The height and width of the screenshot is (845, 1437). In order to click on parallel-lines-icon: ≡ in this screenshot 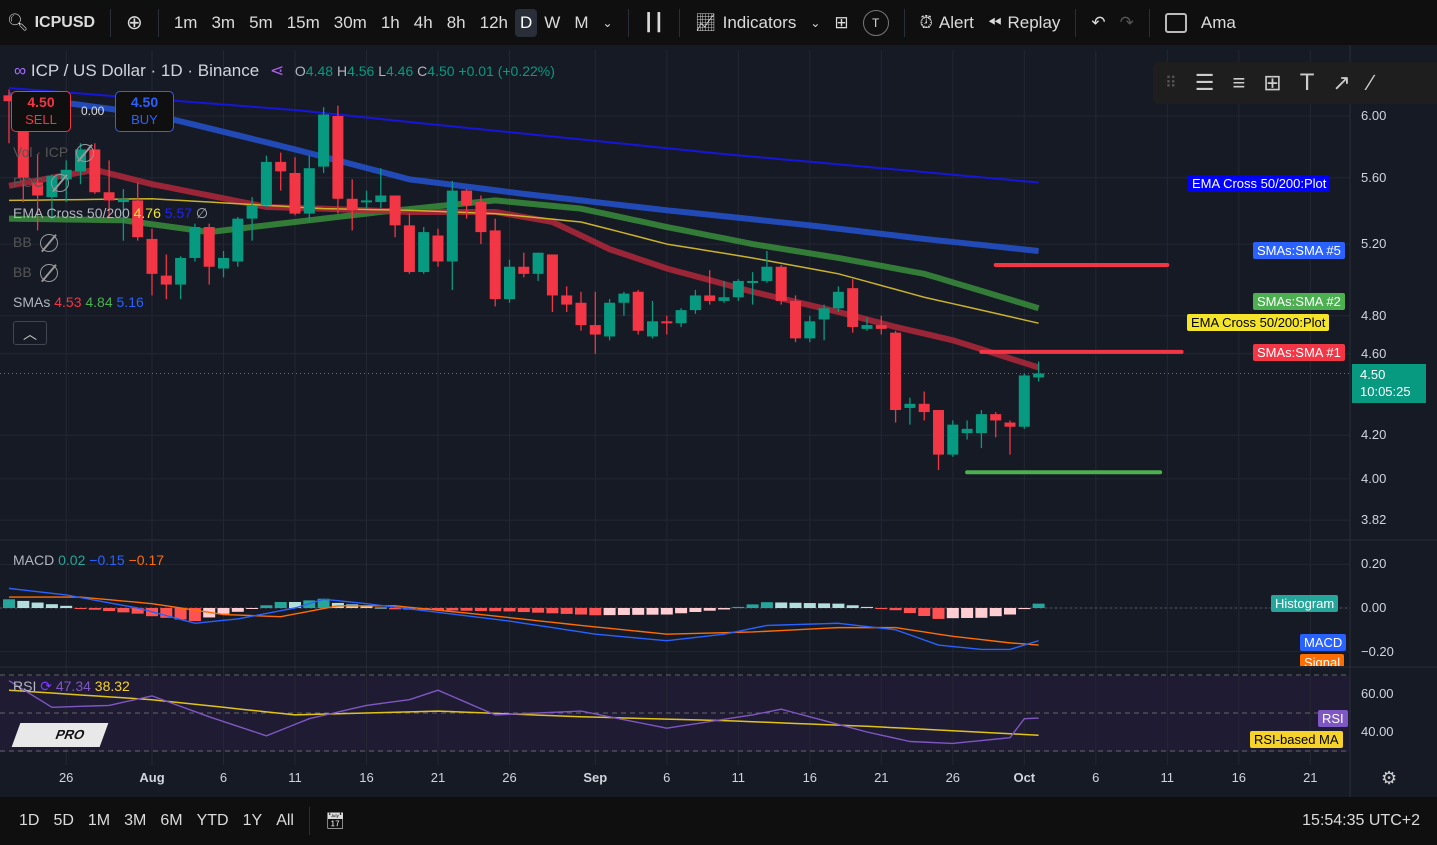, I will do `click(1238, 83)`.